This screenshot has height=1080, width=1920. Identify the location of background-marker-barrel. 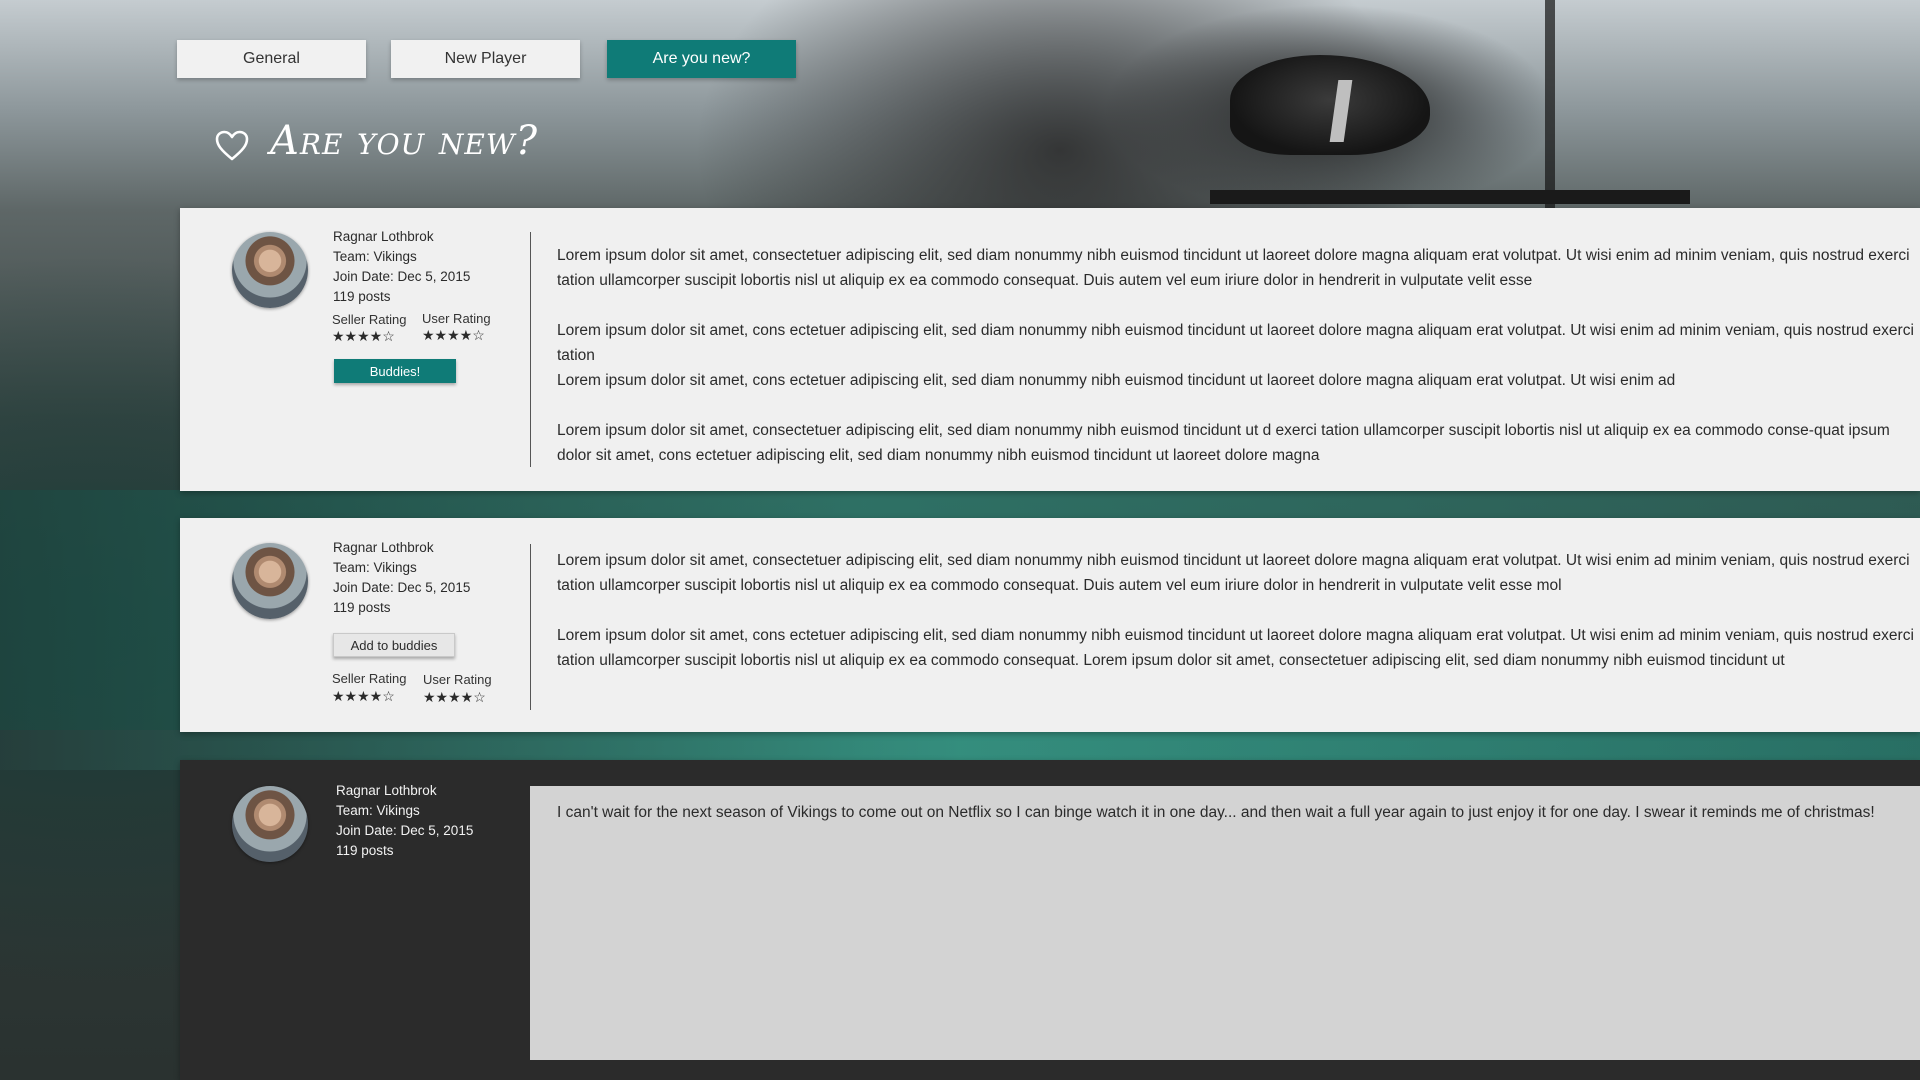
(1450, 197).